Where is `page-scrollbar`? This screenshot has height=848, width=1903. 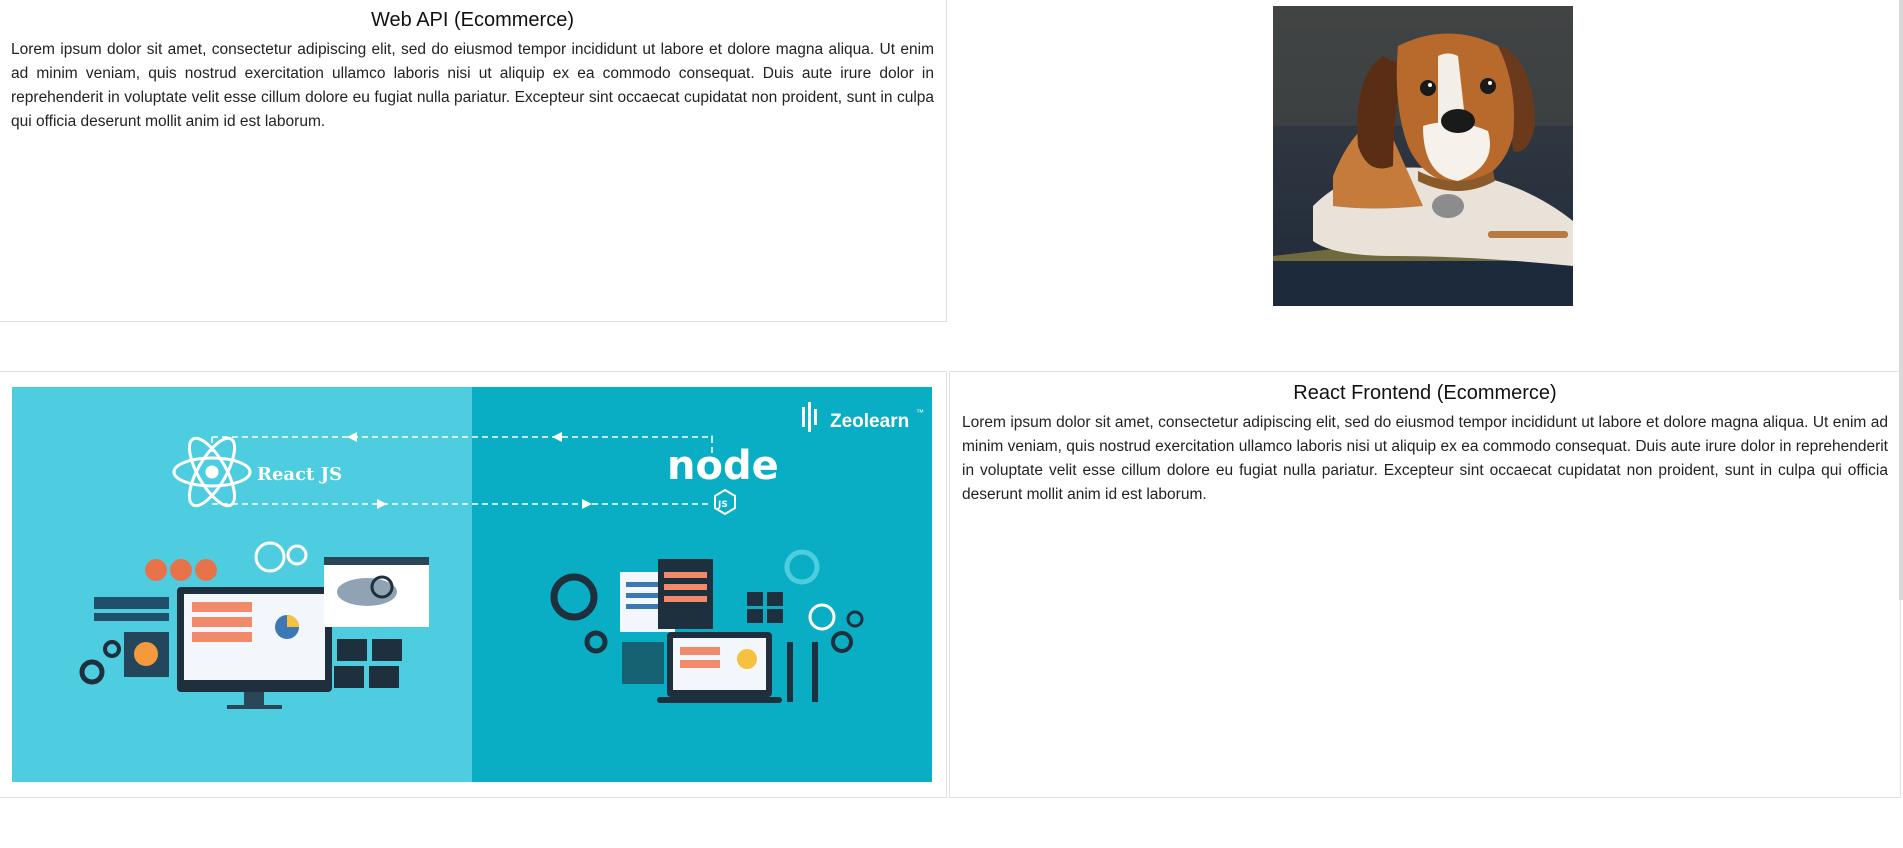
page-scrollbar is located at coordinates (1901, 300).